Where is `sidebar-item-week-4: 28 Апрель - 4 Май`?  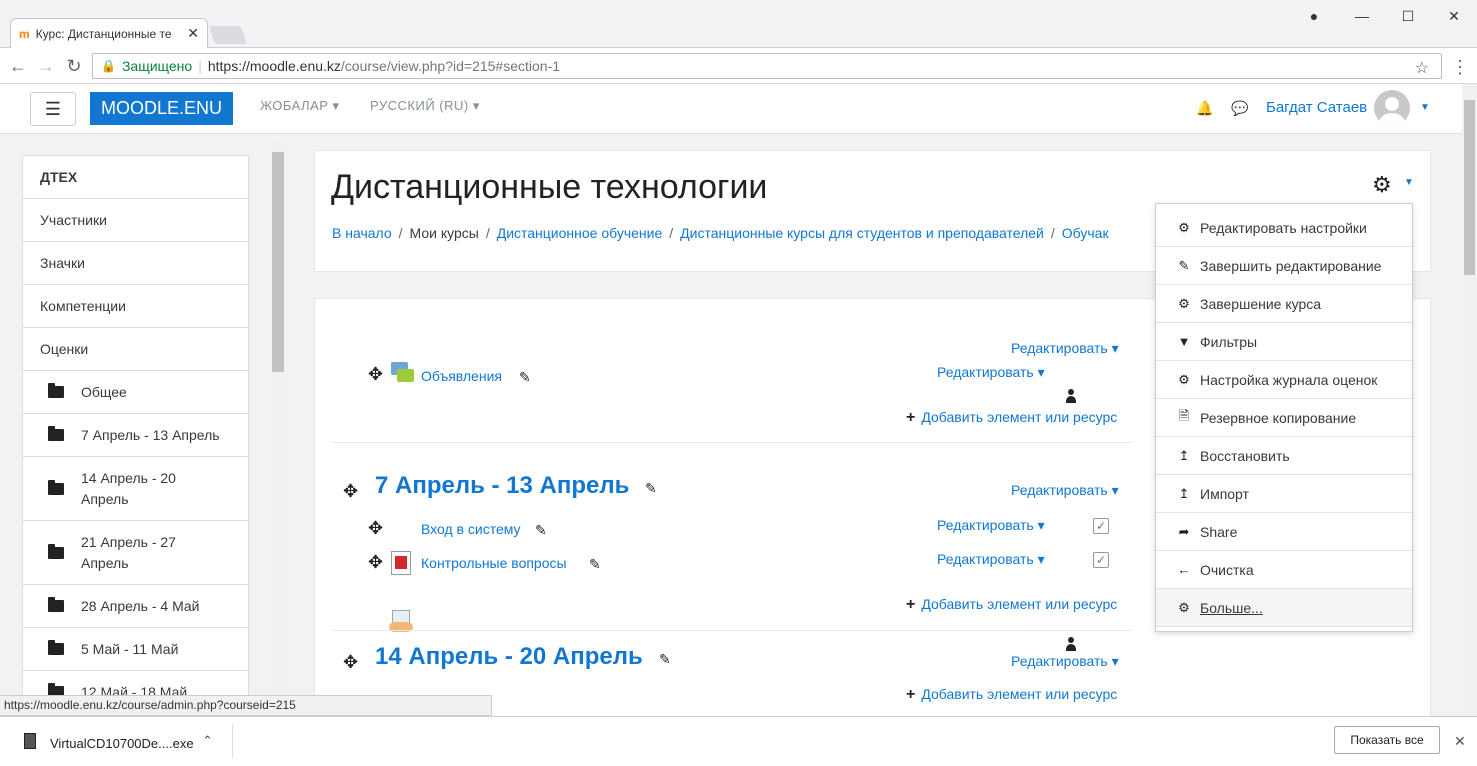
sidebar-item-week-4: 28 Апрель - 4 Май is located at coordinates (135, 606).